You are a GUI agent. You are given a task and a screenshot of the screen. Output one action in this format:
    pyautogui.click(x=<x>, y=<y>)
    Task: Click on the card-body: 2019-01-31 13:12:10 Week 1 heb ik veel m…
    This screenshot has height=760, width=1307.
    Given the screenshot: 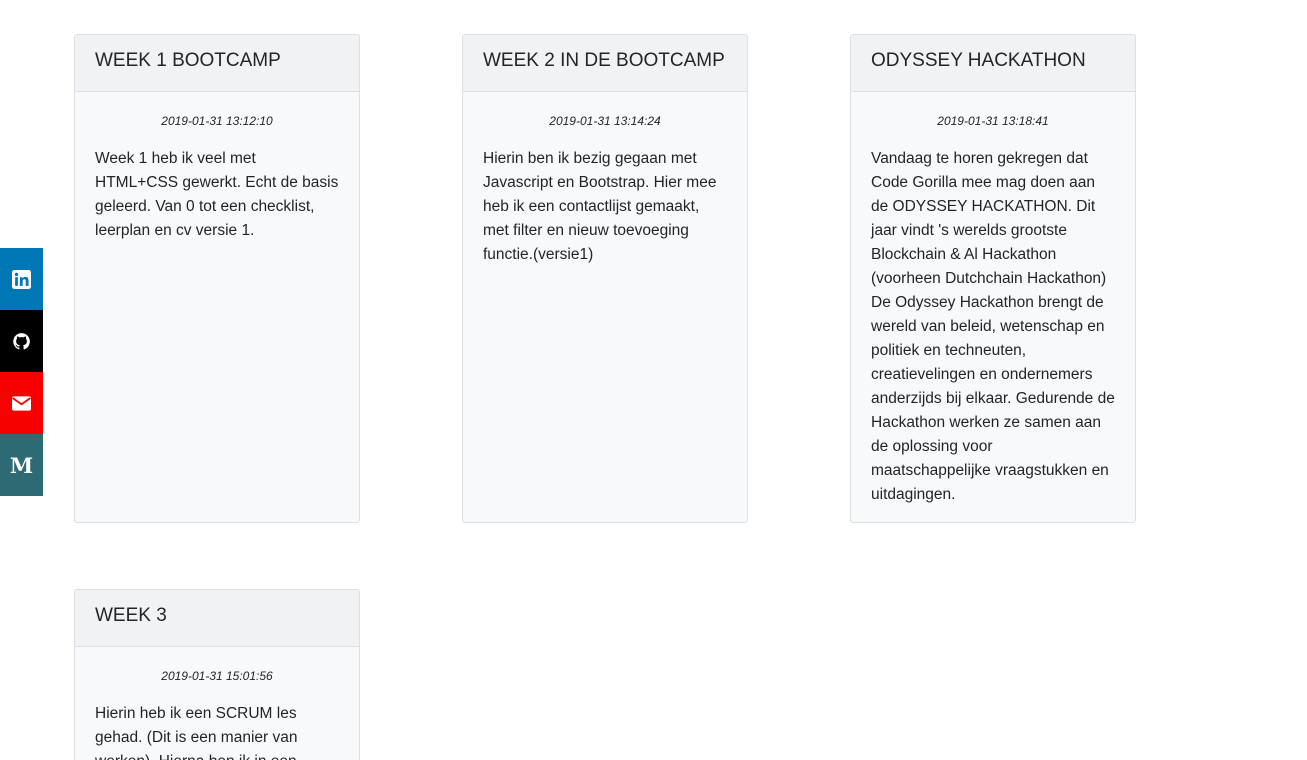 What is the action you would take?
    pyautogui.click(x=217, y=177)
    